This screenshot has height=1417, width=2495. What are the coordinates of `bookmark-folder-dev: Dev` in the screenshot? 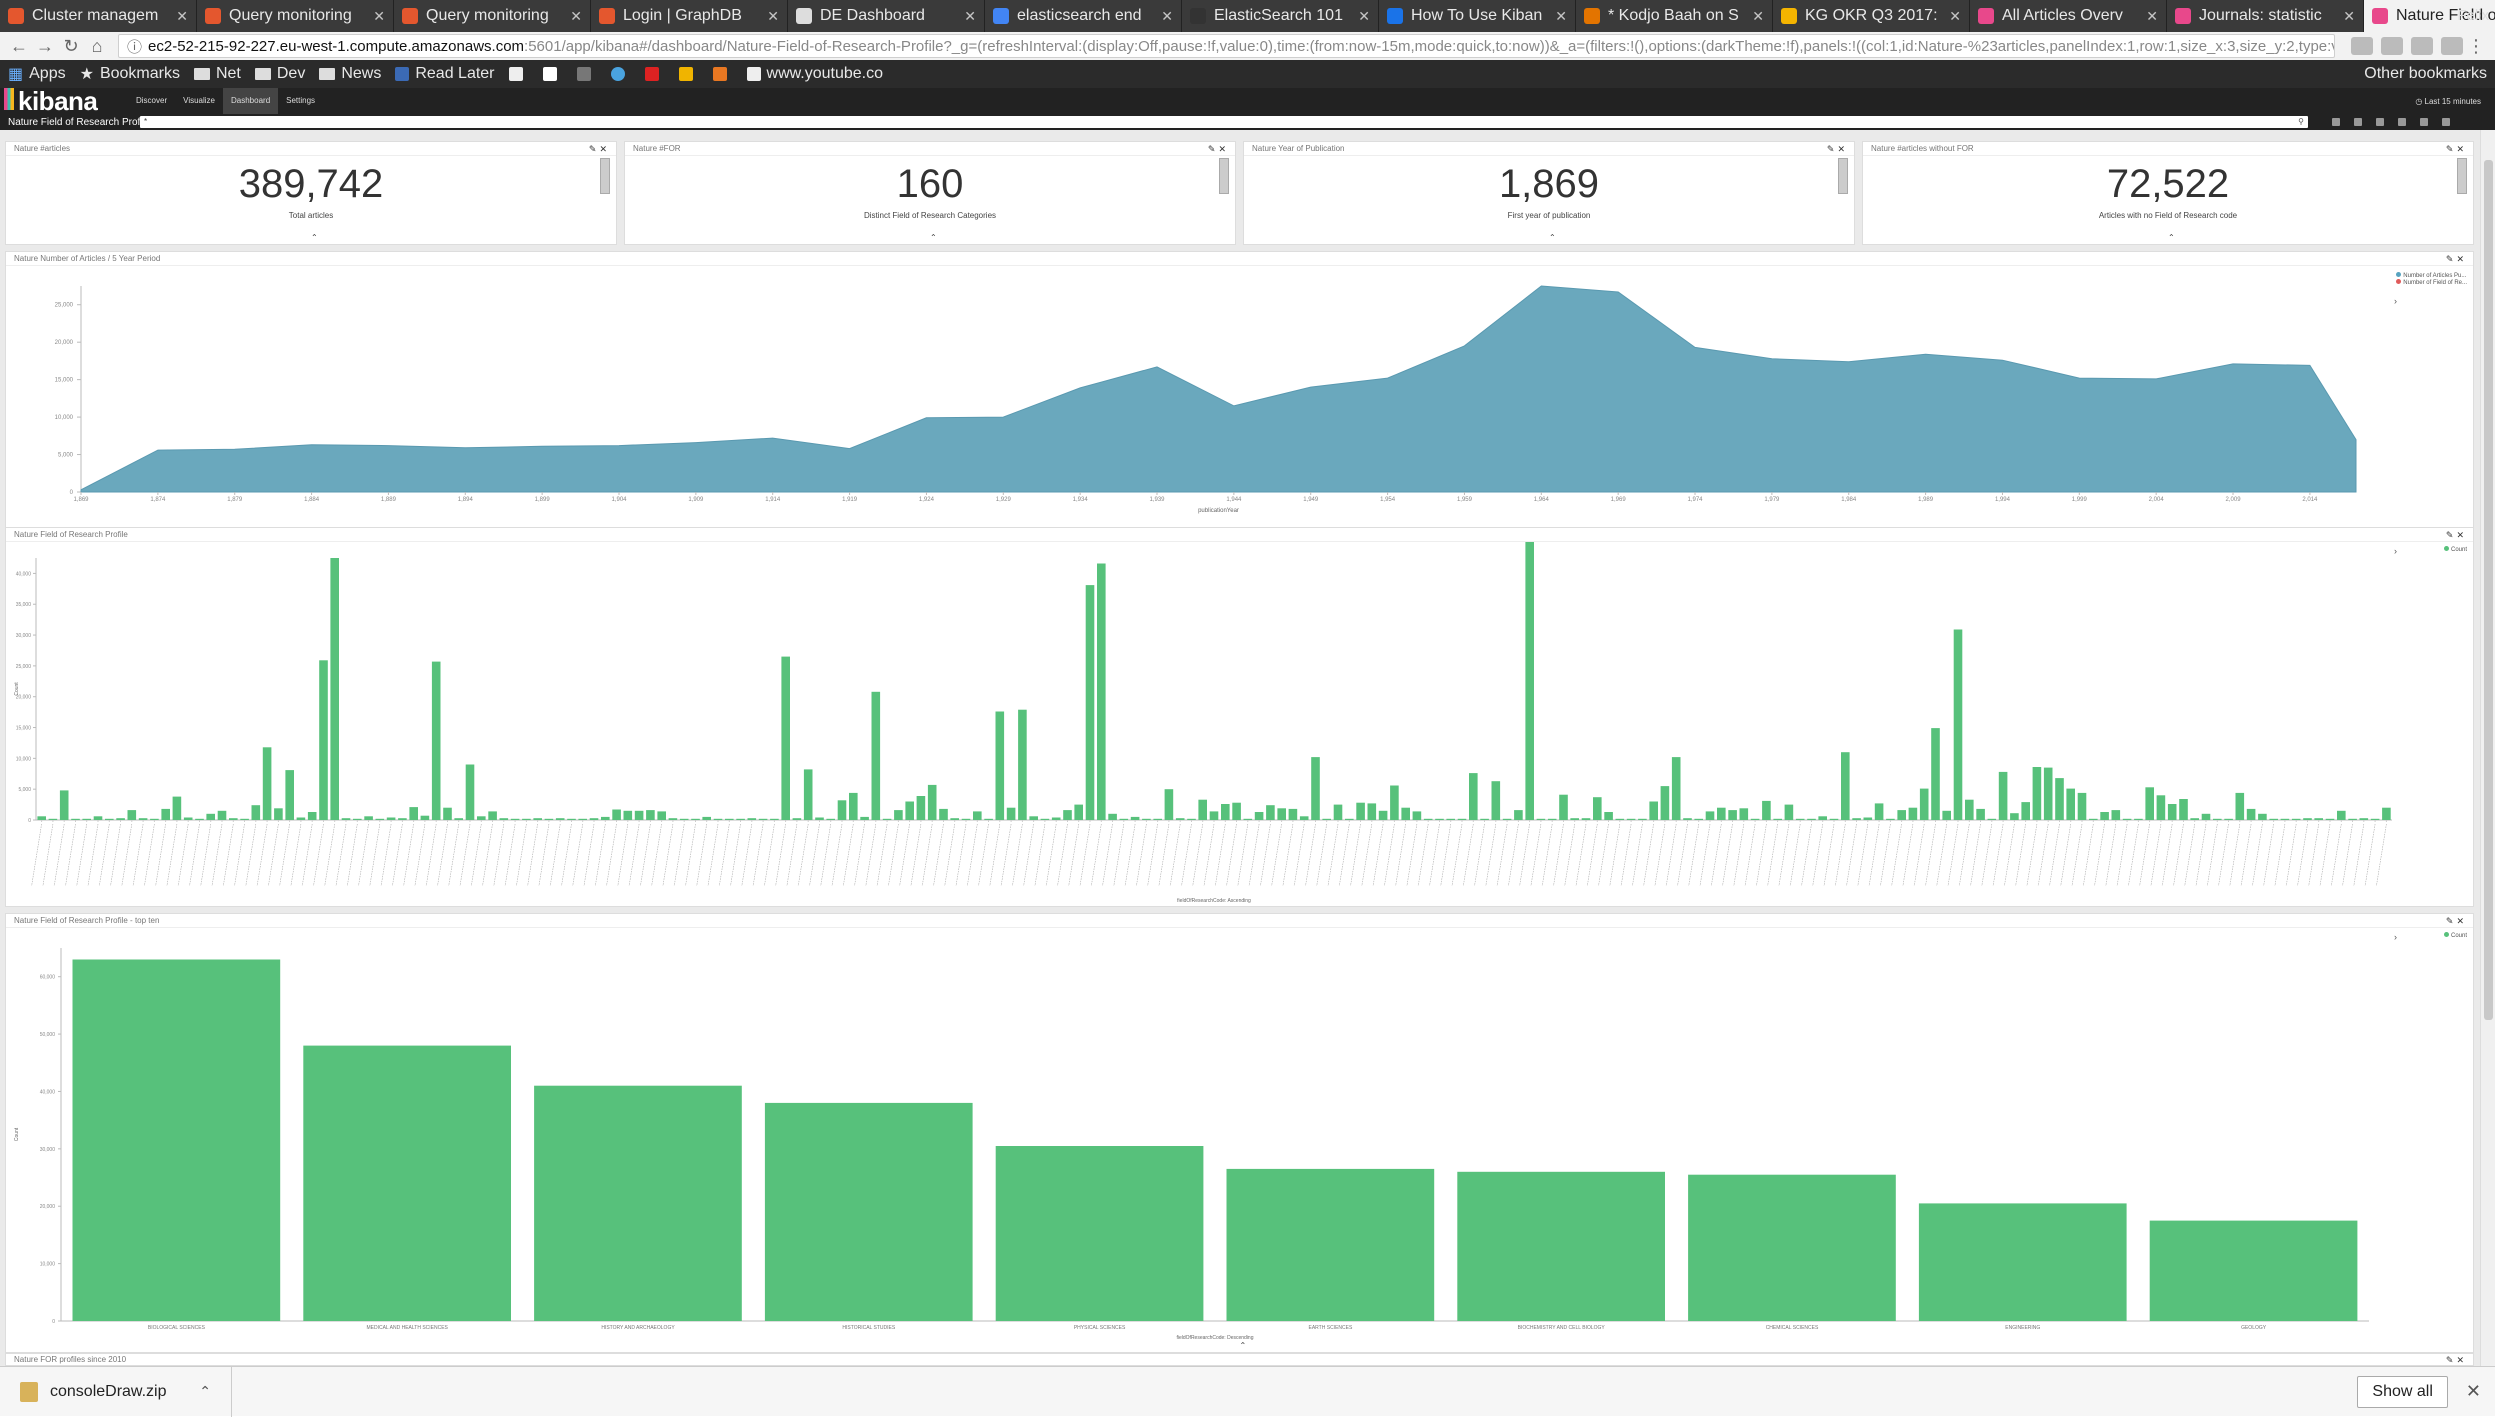 It's located at (279, 74).